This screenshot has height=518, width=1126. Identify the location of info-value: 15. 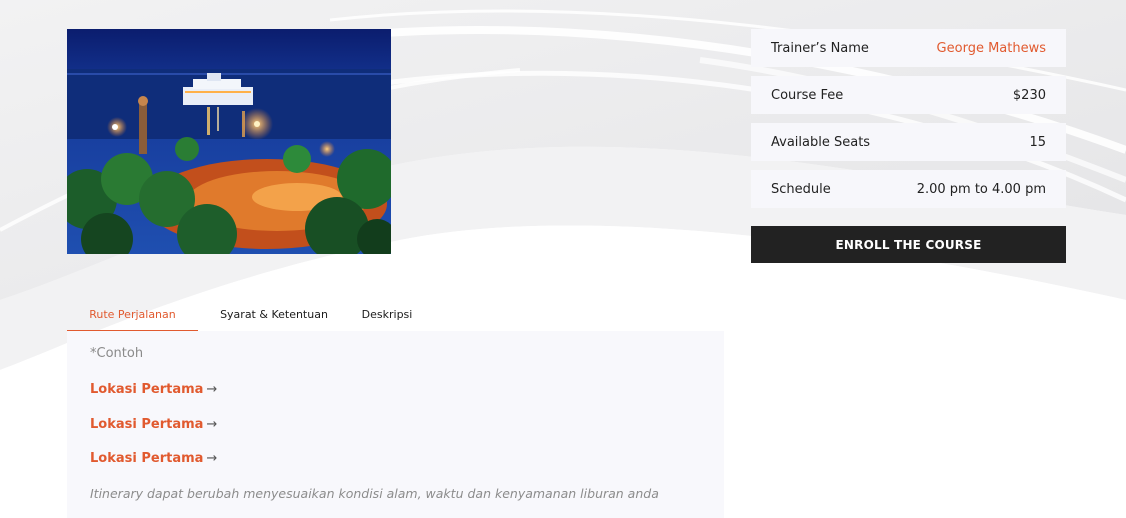
(1037, 142).